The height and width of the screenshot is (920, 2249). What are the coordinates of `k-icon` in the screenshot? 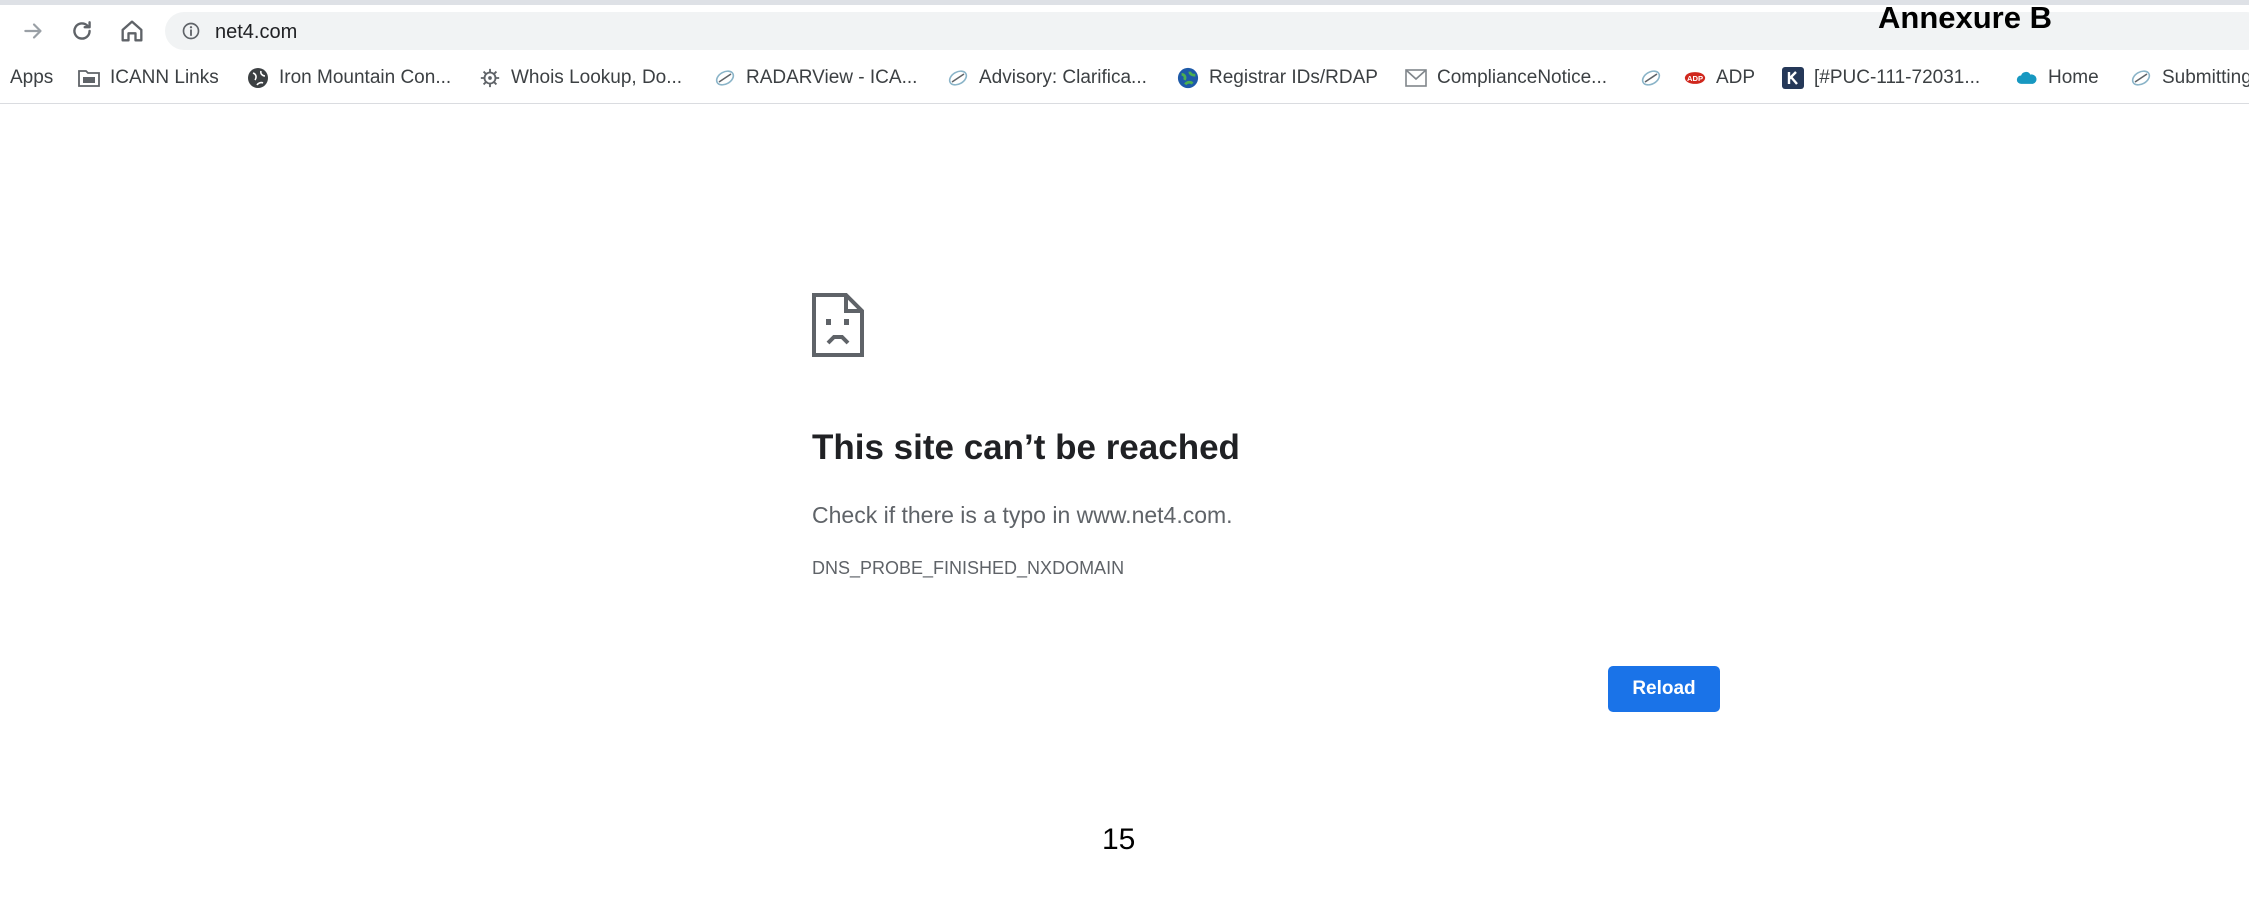 It's located at (1793, 78).